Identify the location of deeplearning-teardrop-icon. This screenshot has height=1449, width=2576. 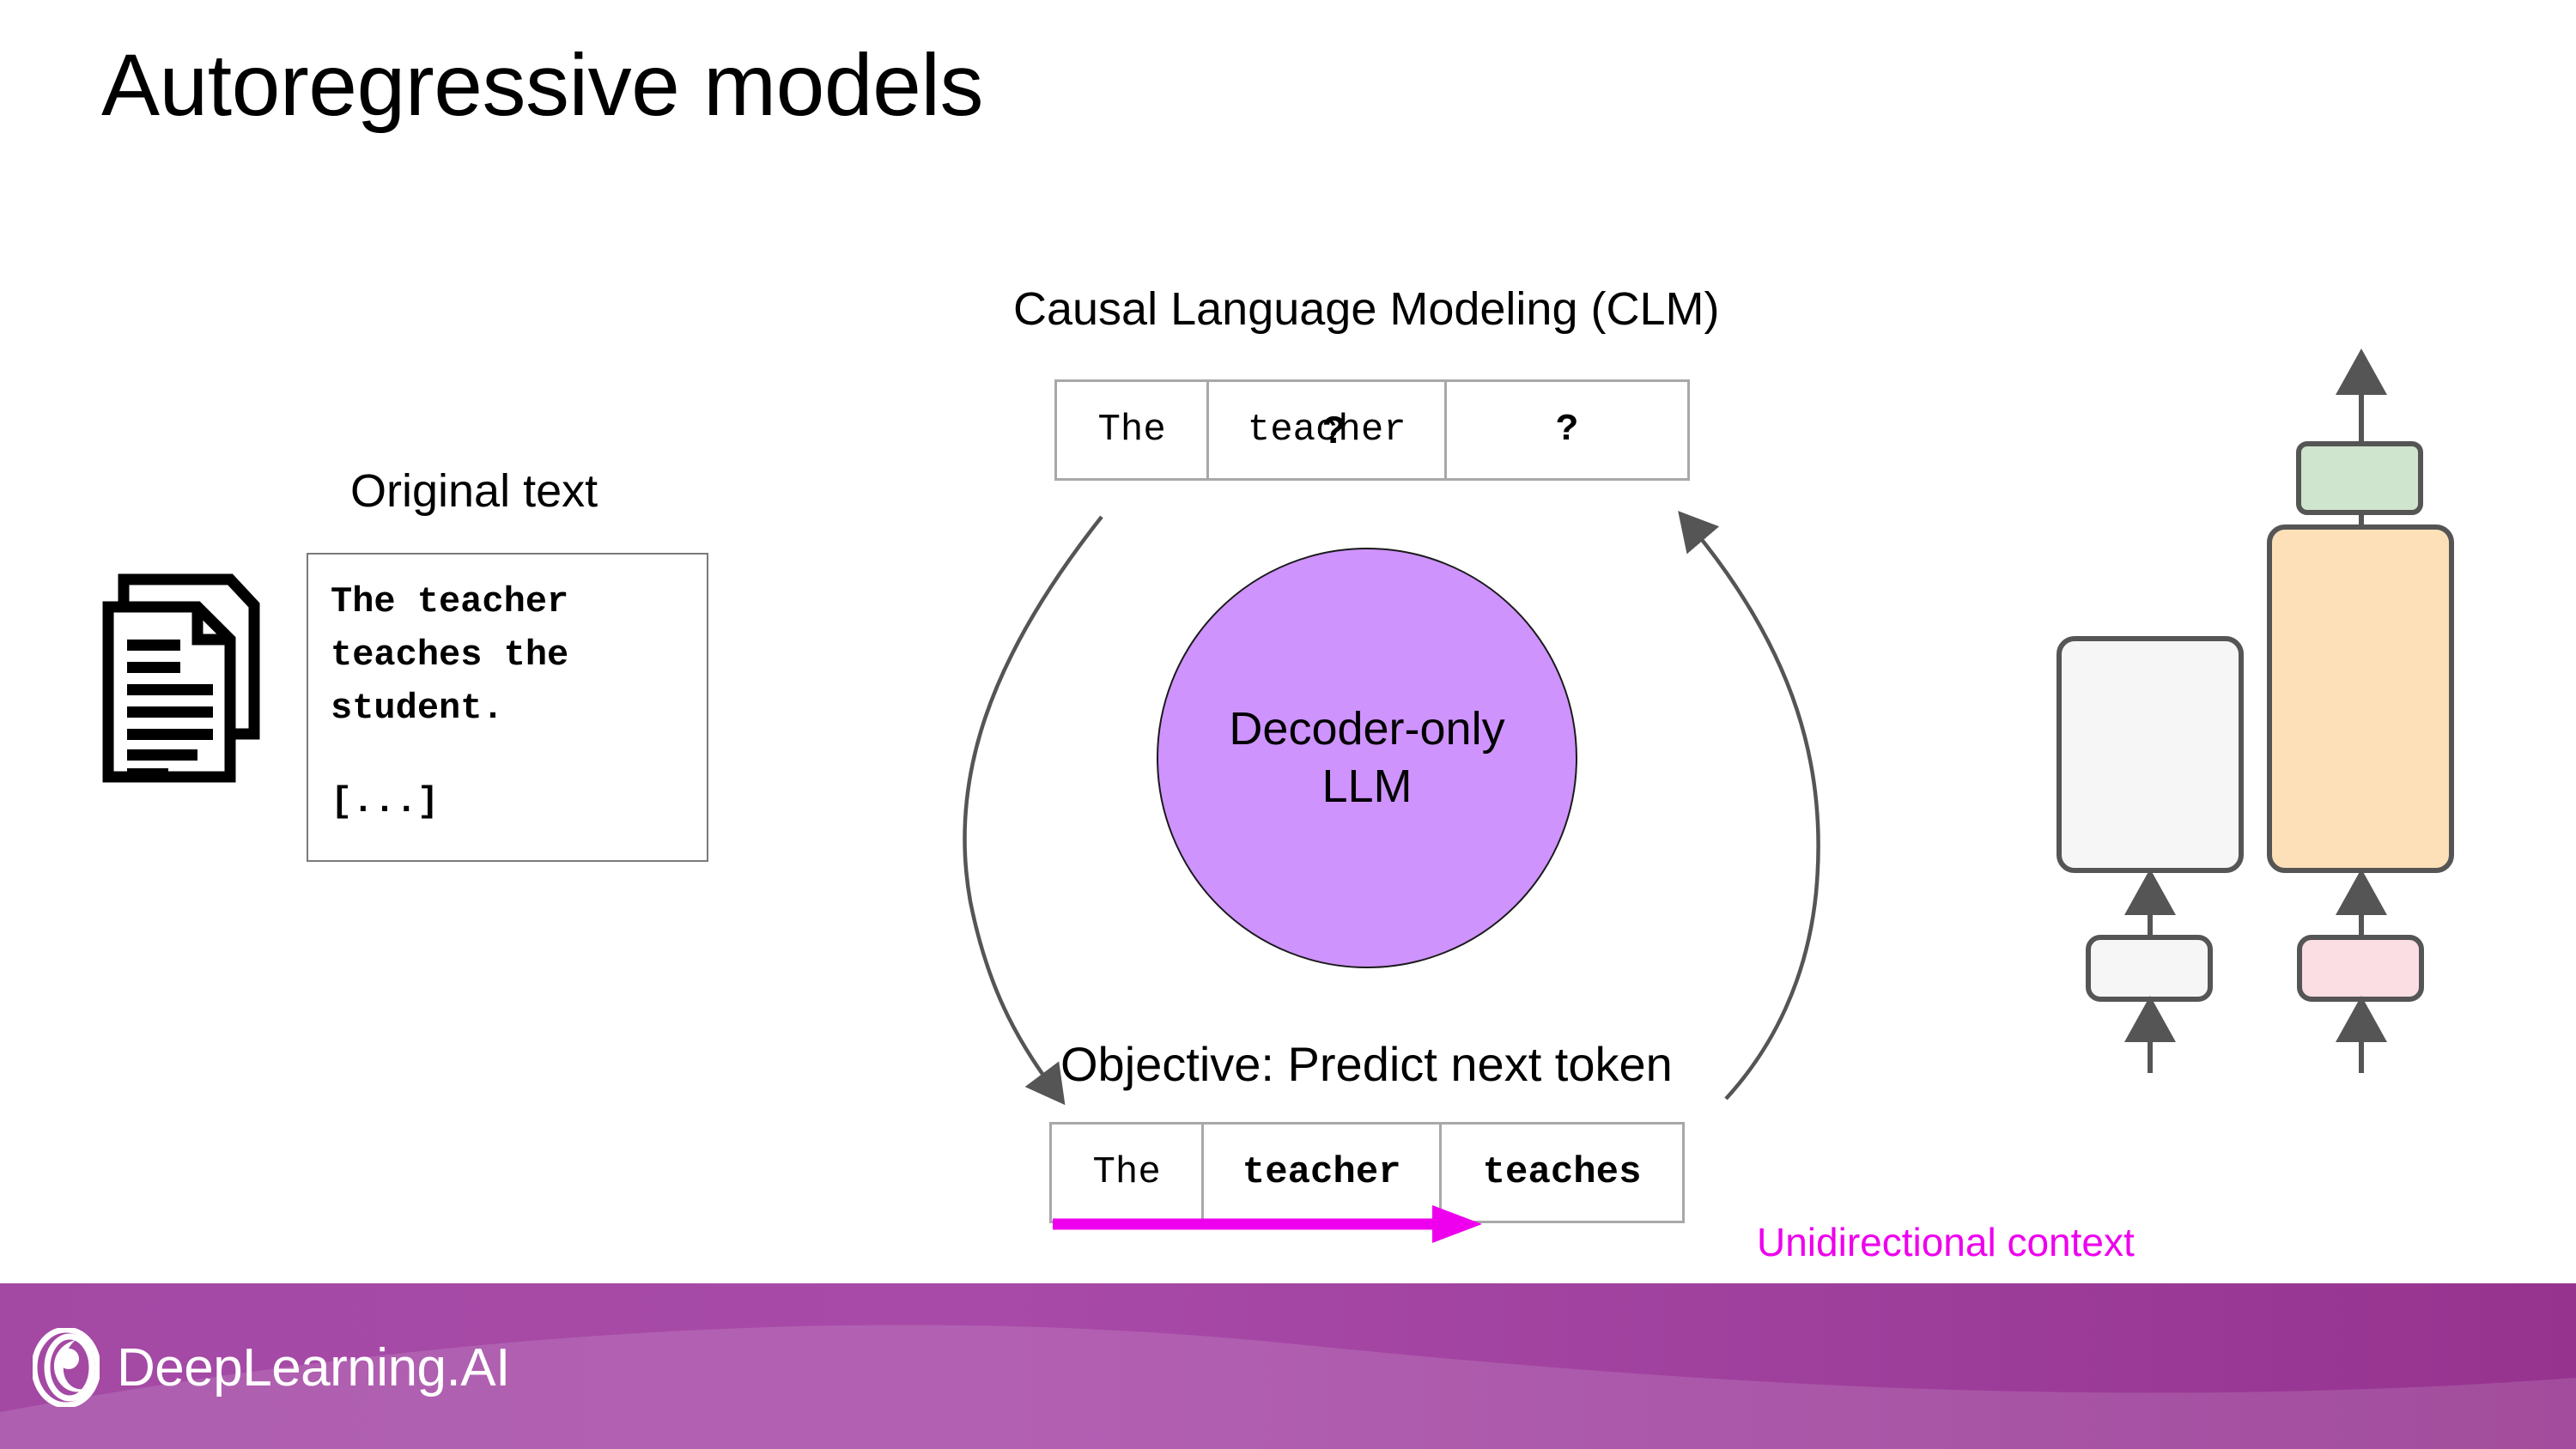
(66, 1367).